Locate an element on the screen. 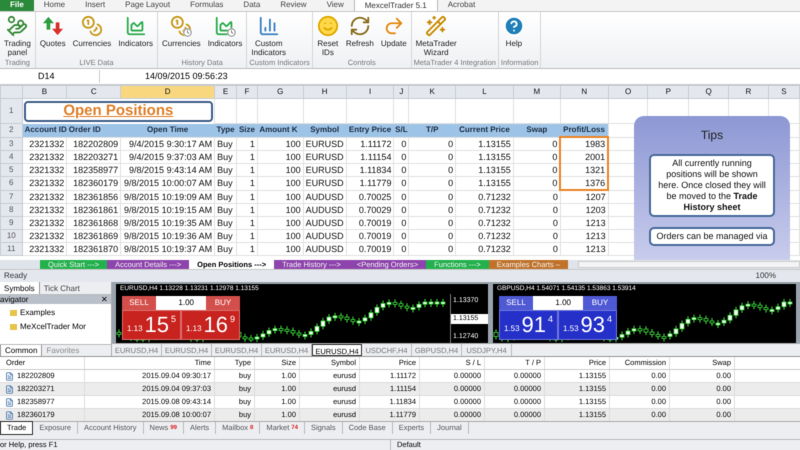 The height and width of the screenshot is (450, 800). column-header: D is located at coordinates (167, 92).